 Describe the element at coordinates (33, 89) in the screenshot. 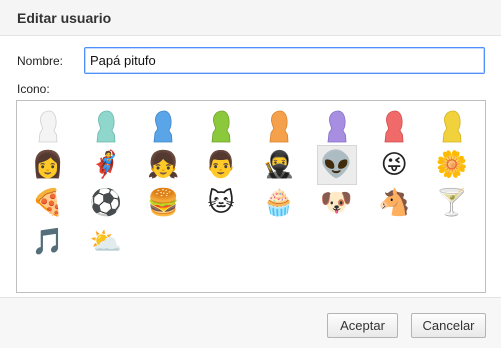

I see `icon-label: Icono:` at that location.